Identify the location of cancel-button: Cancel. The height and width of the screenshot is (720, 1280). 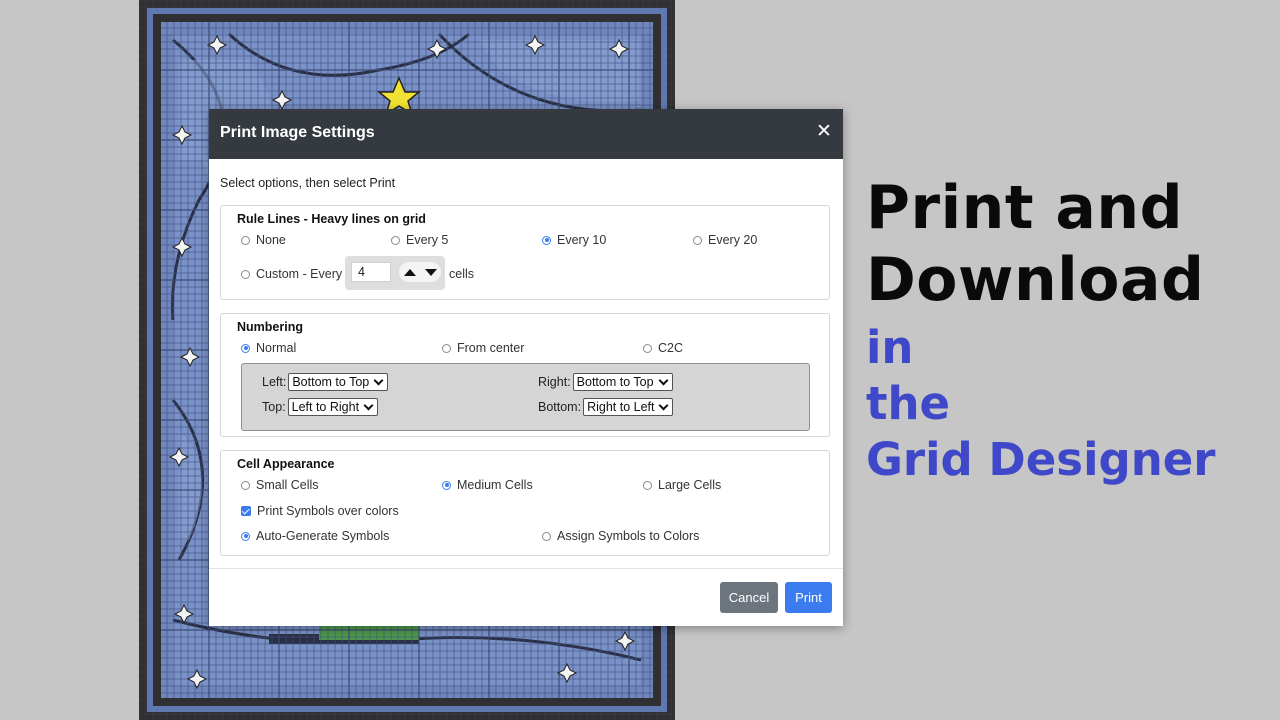
(749, 597).